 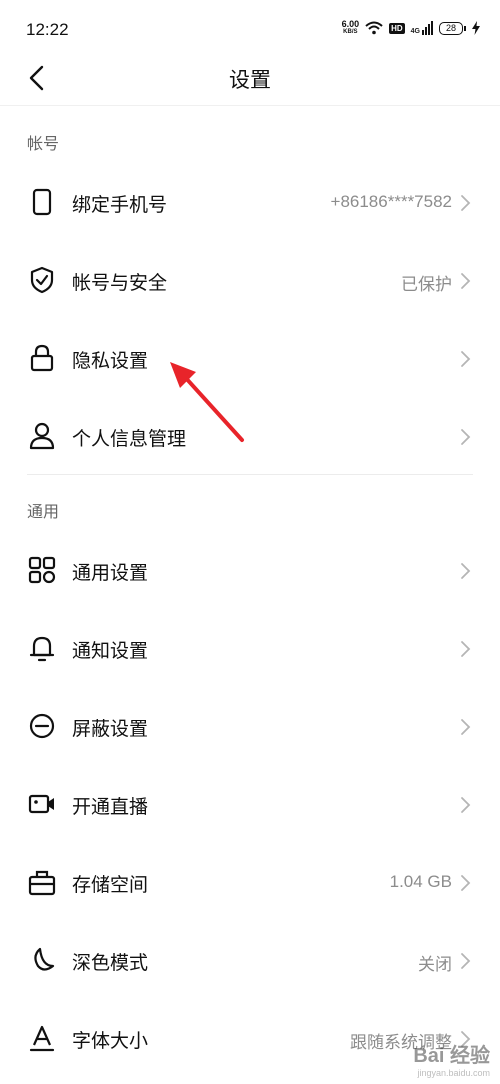 I want to click on row-value: 1.04 GB, so click(x=420, y=881).